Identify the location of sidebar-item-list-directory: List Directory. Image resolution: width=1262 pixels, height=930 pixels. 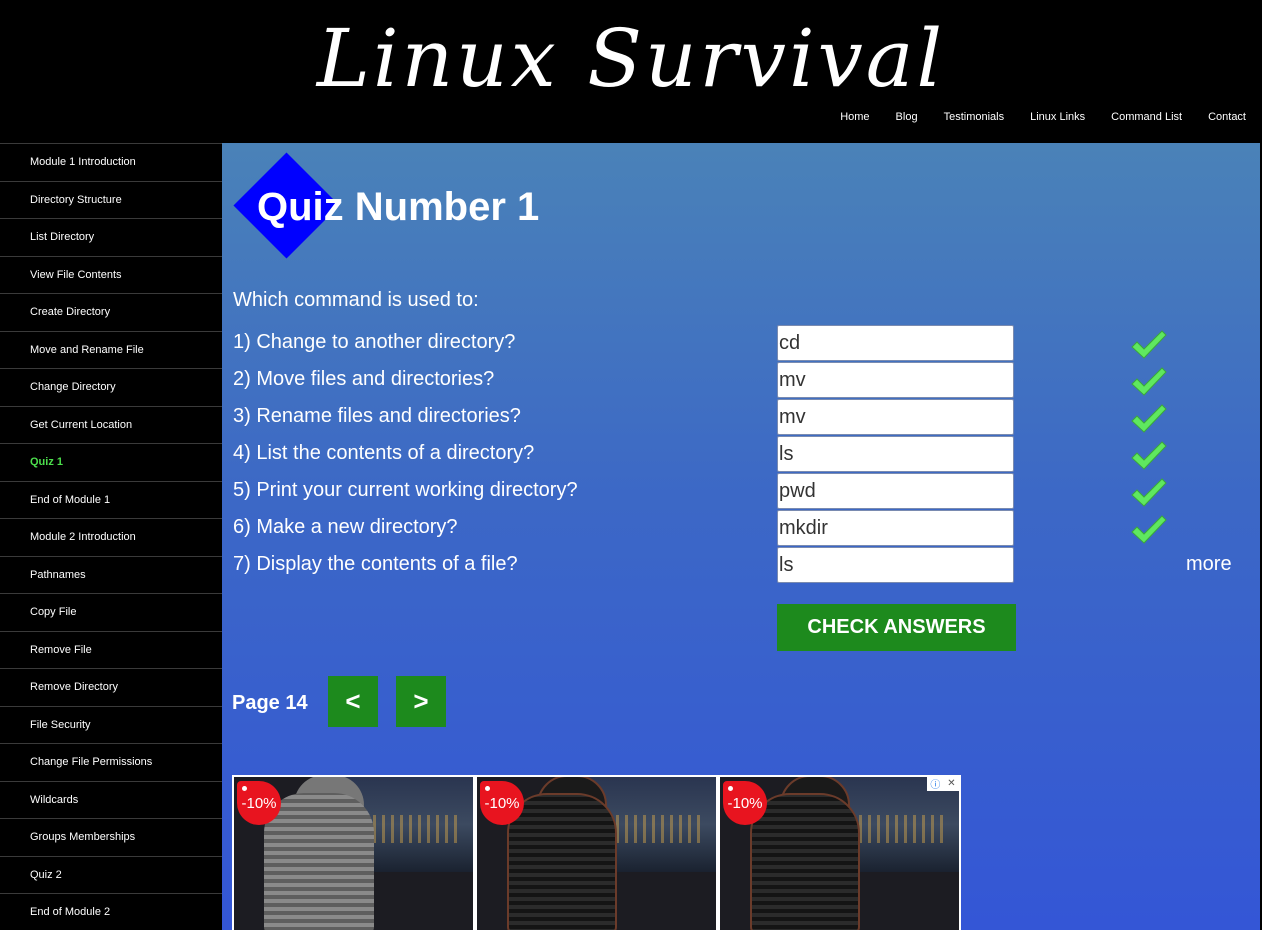
(111, 237).